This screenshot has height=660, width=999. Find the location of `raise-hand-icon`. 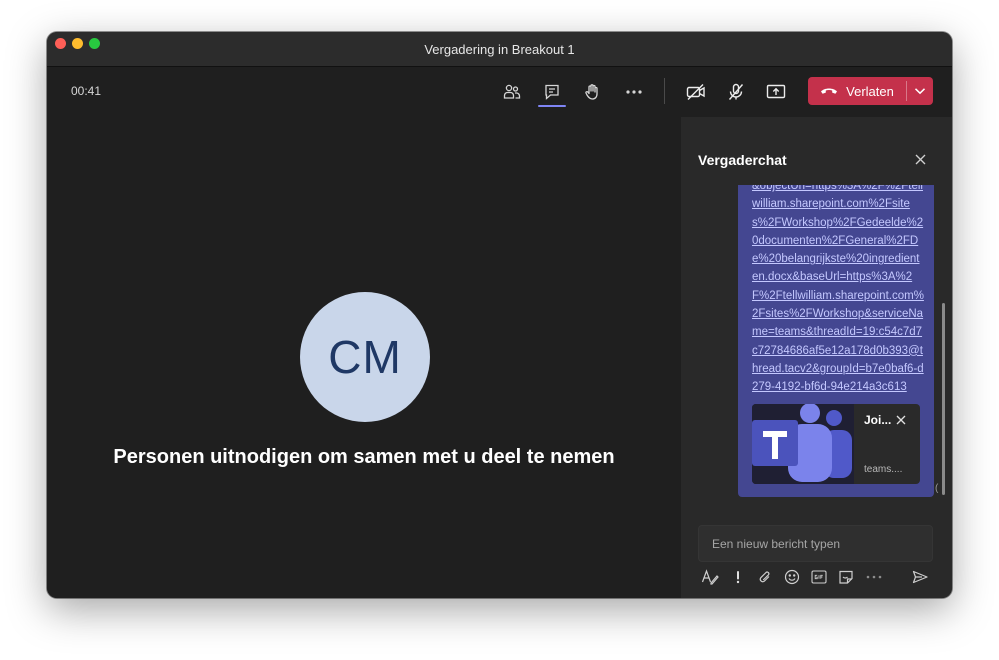

raise-hand-icon is located at coordinates (591, 92).